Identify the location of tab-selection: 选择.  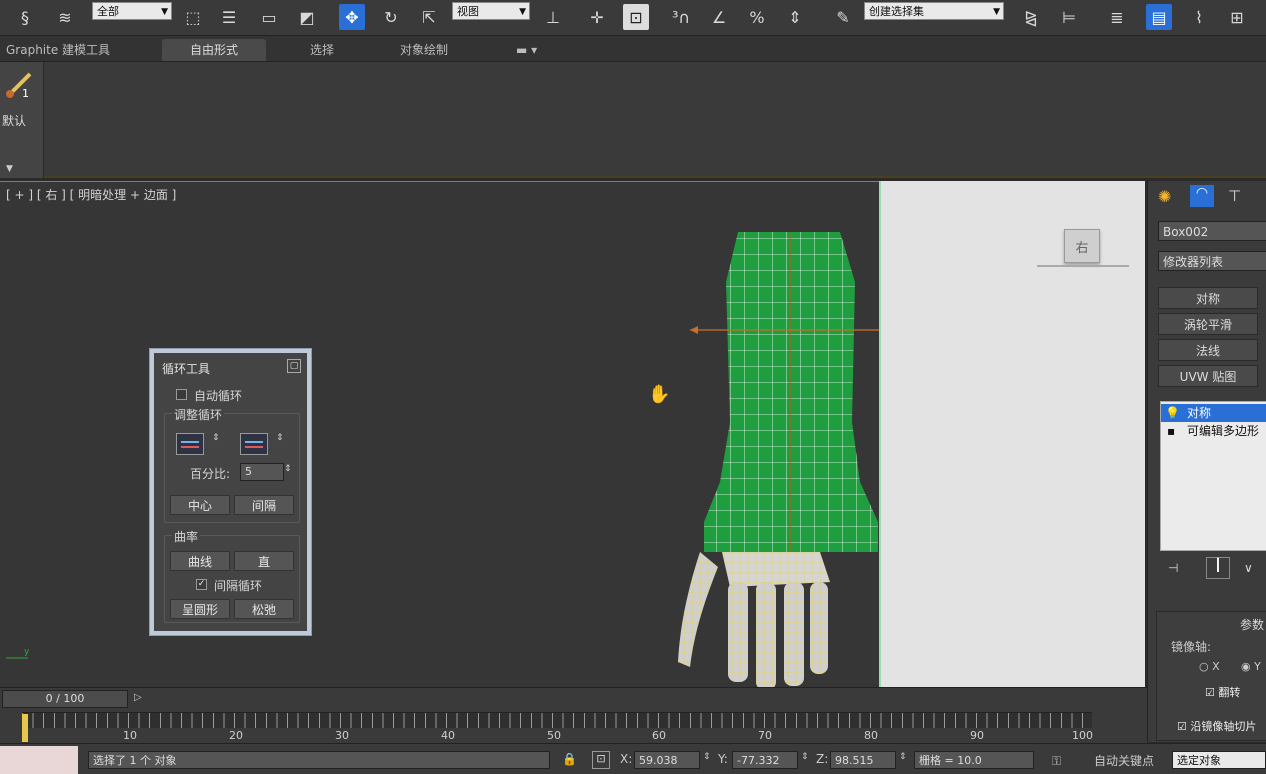
(322, 50).